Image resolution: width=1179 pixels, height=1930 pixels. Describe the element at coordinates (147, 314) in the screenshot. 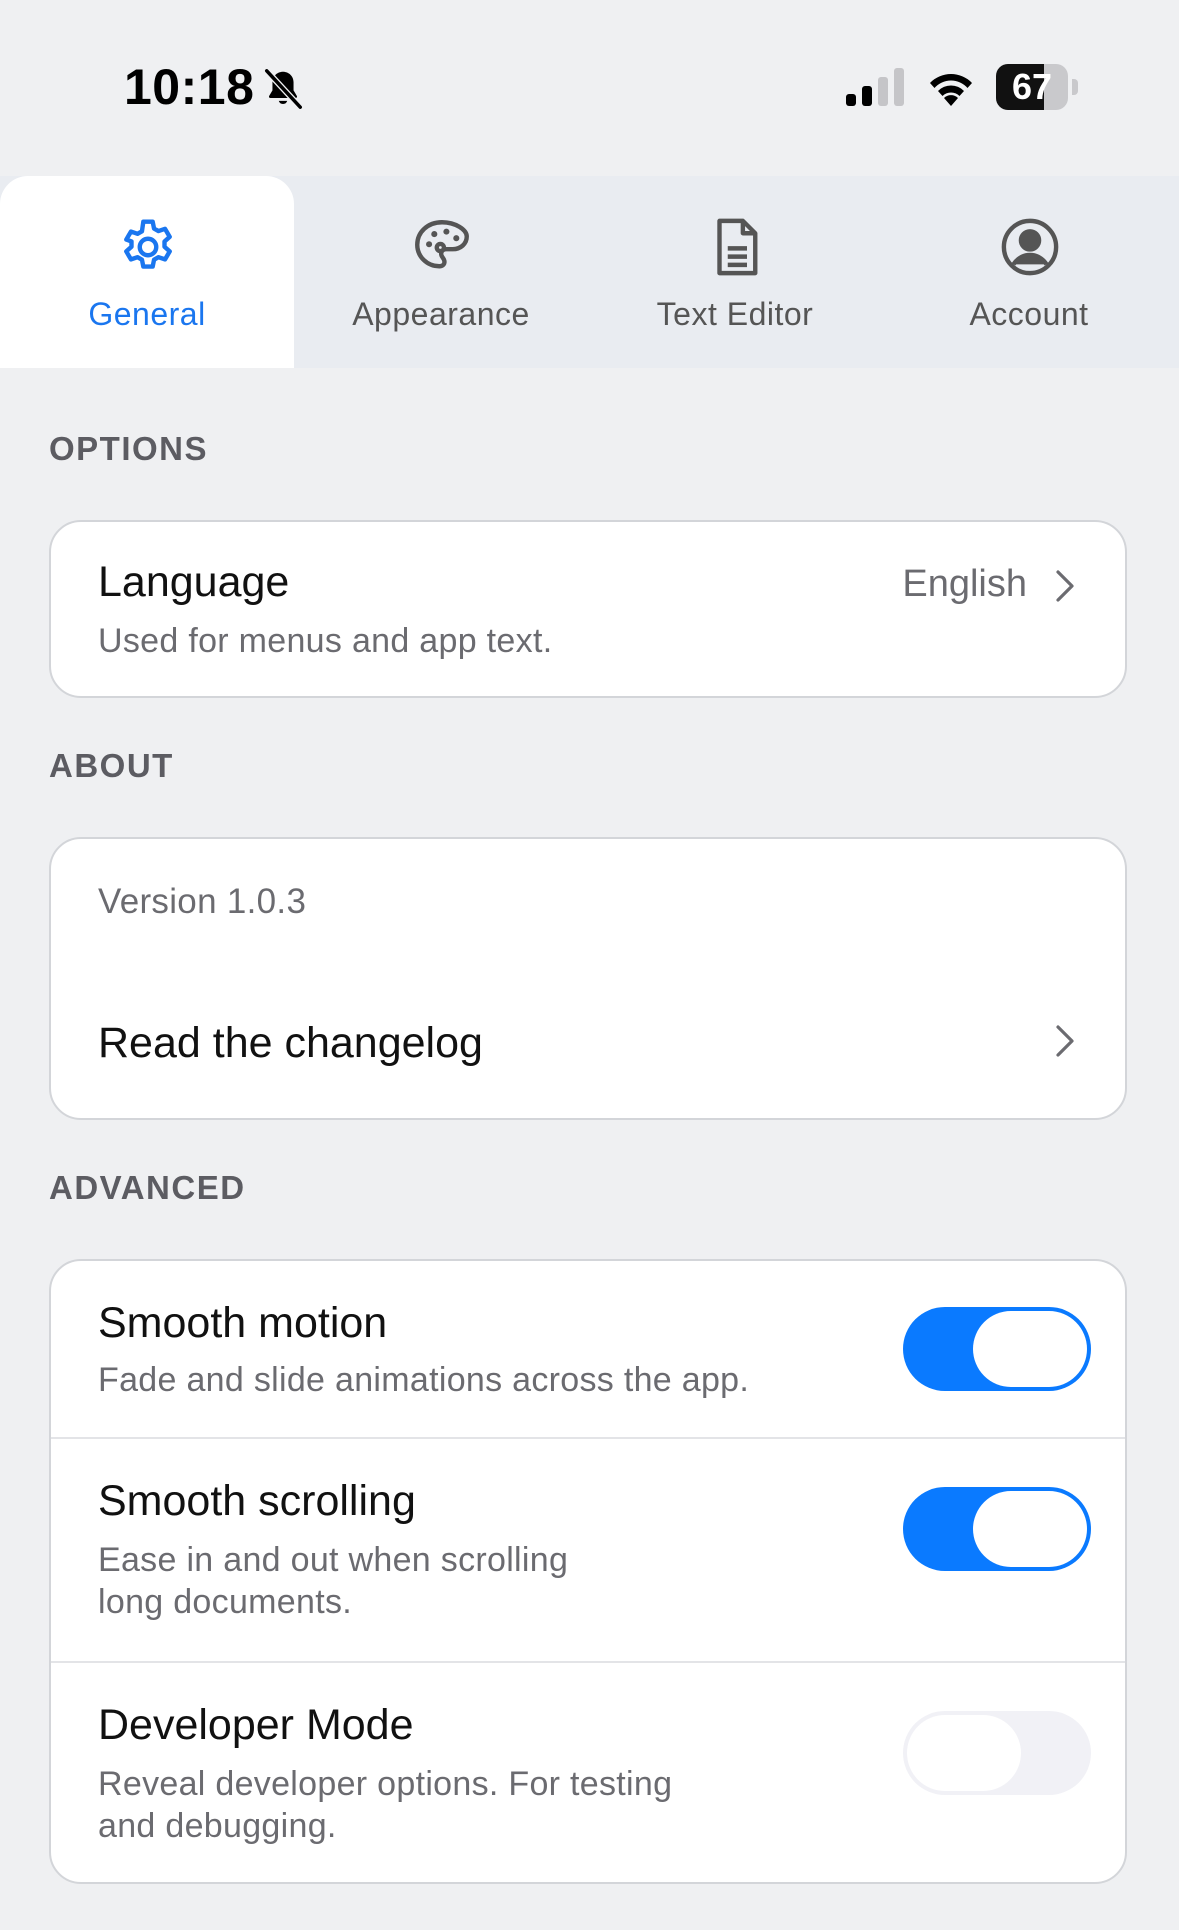

I see `tab-general-label: General` at that location.